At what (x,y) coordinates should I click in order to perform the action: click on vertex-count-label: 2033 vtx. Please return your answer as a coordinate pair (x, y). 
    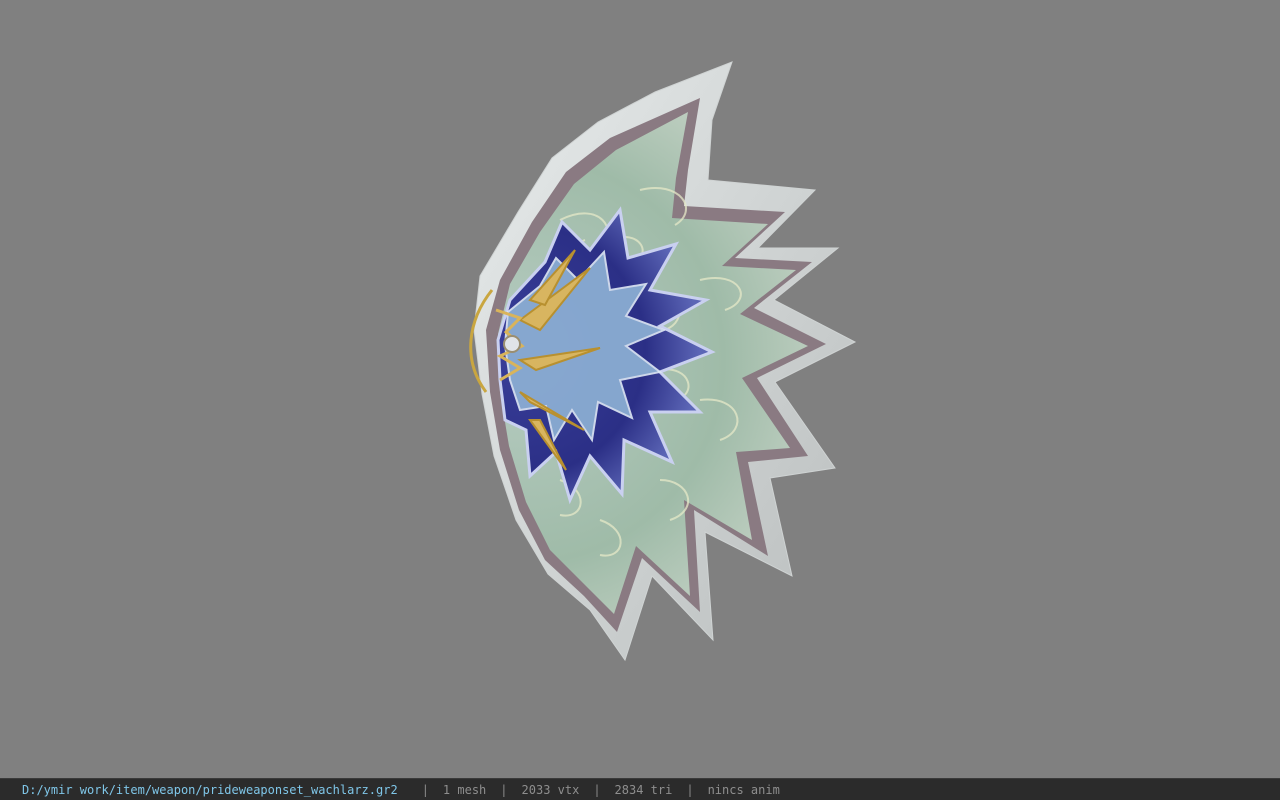
    Looking at the image, I should click on (550, 789).